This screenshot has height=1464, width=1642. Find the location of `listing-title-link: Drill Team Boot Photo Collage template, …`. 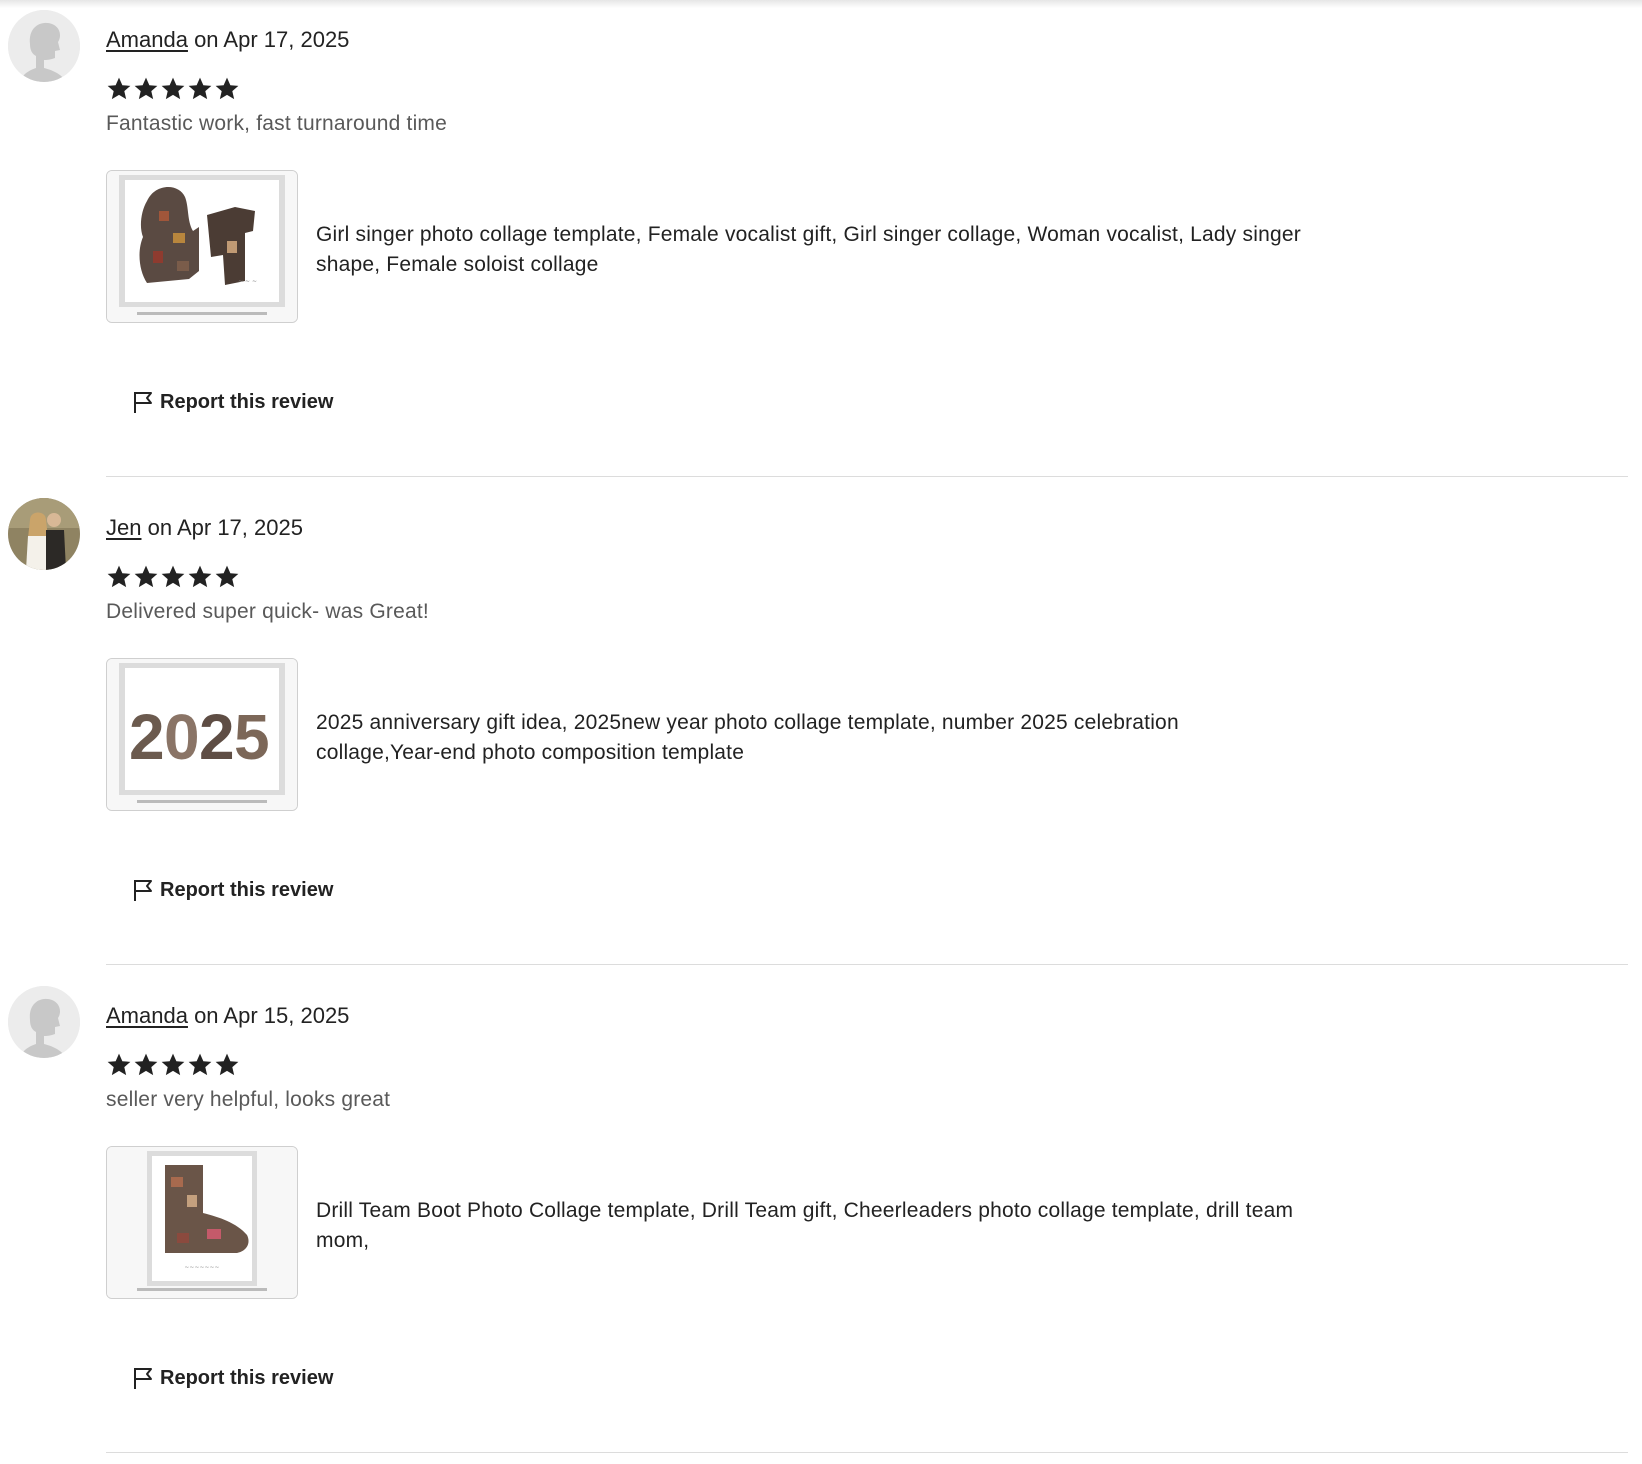

listing-title-link: Drill Team Boot Photo Collage template, … is located at coordinates (811, 1226).